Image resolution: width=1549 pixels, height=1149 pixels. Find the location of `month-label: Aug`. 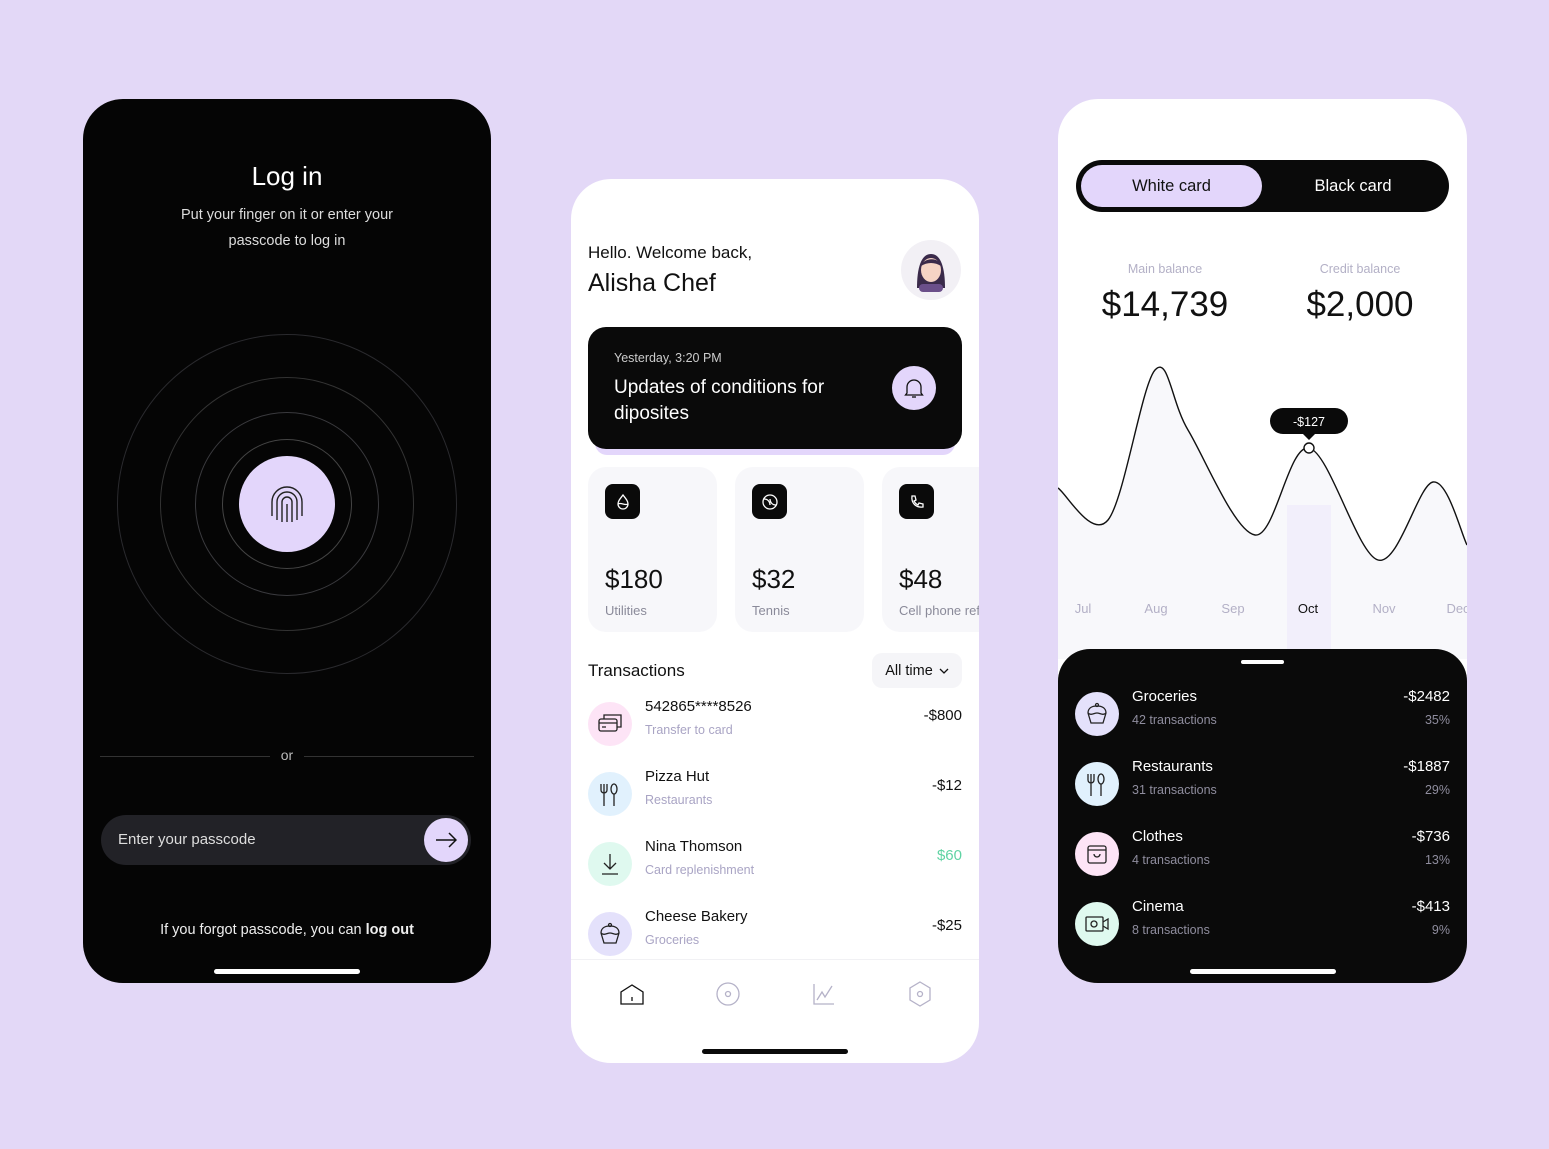

month-label: Aug is located at coordinates (1155, 608).